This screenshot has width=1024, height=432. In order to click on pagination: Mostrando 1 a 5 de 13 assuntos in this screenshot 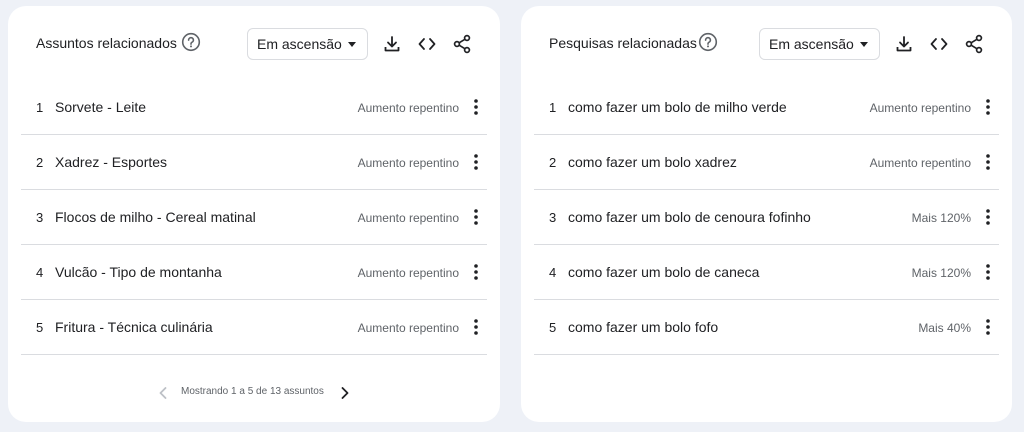, I will do `click(254, 393)`.